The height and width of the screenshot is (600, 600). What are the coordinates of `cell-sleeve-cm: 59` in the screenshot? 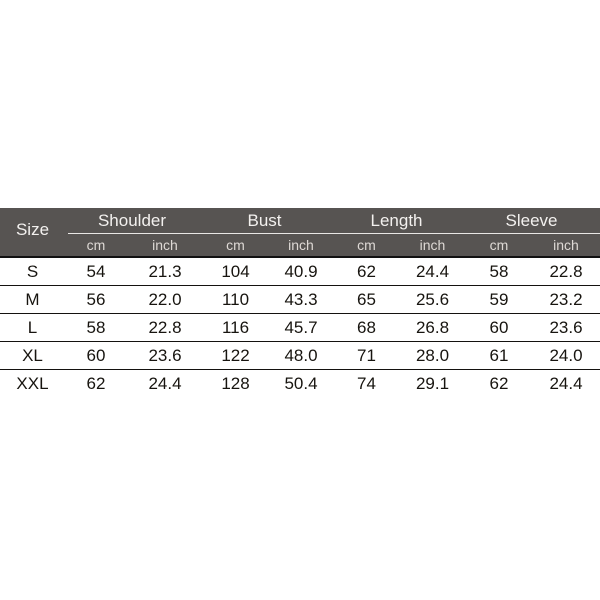 It's located at (499, 299).